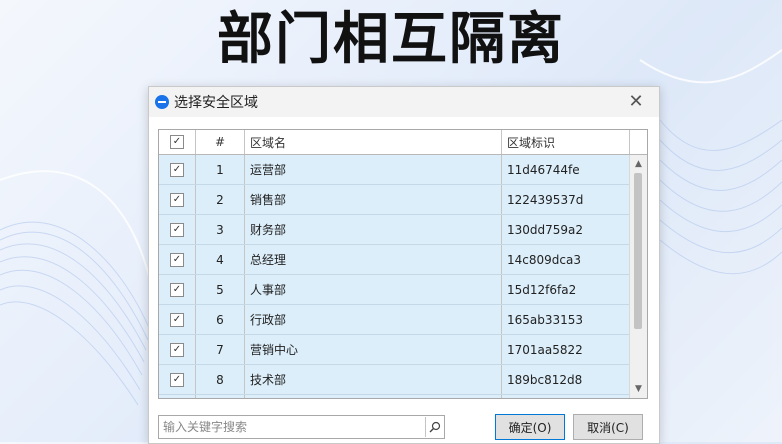 The width and height of the screenshot is (782, 444). I want to click on header-zone-name: 区域名, so click(373, 142).